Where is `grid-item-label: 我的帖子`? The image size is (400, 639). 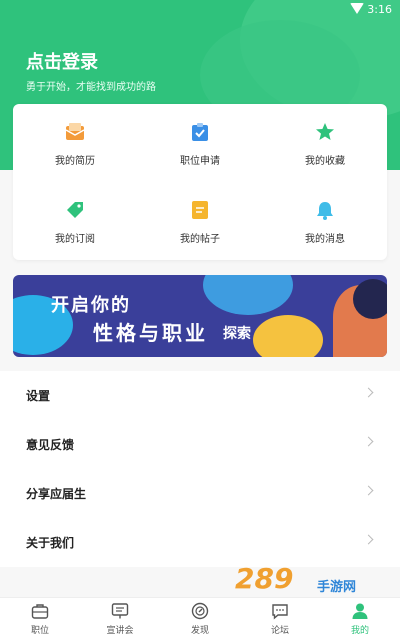
grid-item-label: 我的帖子 is located at coordinates (200, 239).